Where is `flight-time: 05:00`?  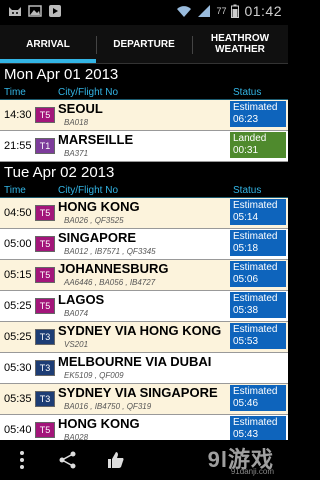 flight-time: 05:00 is located at coordinates (18, 244).